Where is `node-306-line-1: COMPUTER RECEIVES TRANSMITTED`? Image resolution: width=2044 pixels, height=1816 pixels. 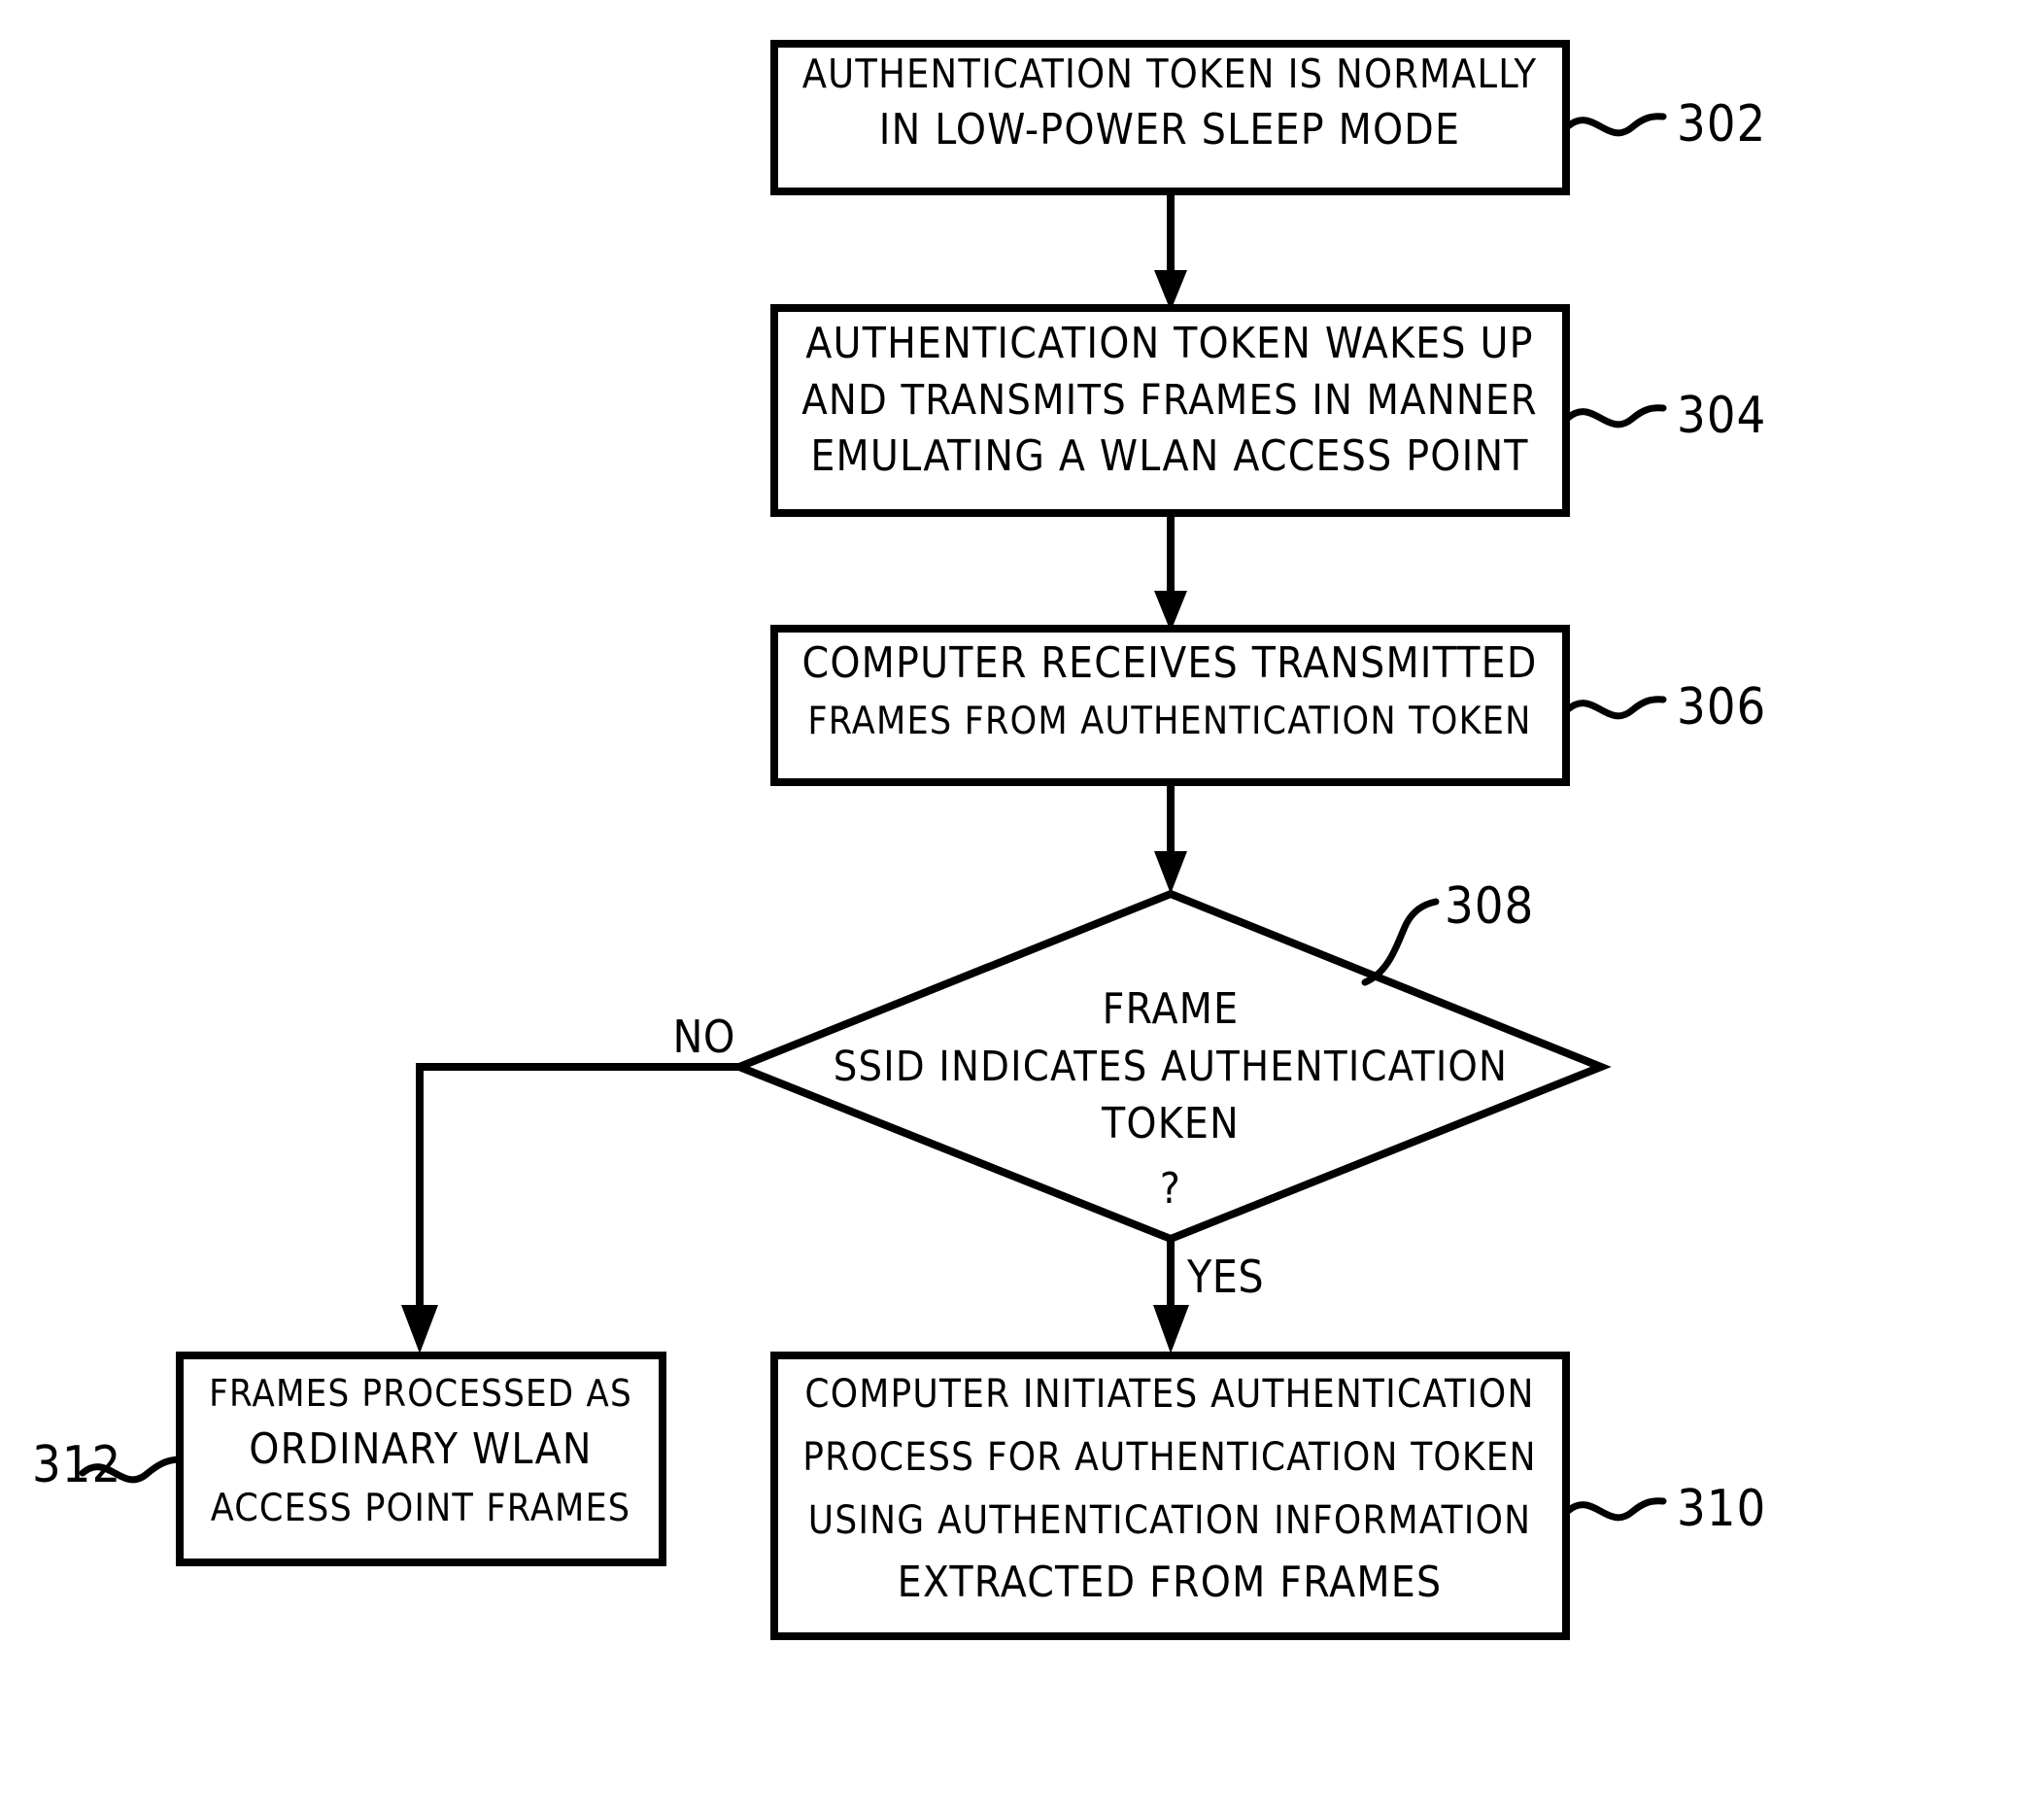
node-306-line-1: COMPUTER RECEIVES TRANSMITTED is located at coordinates (1169, 663).